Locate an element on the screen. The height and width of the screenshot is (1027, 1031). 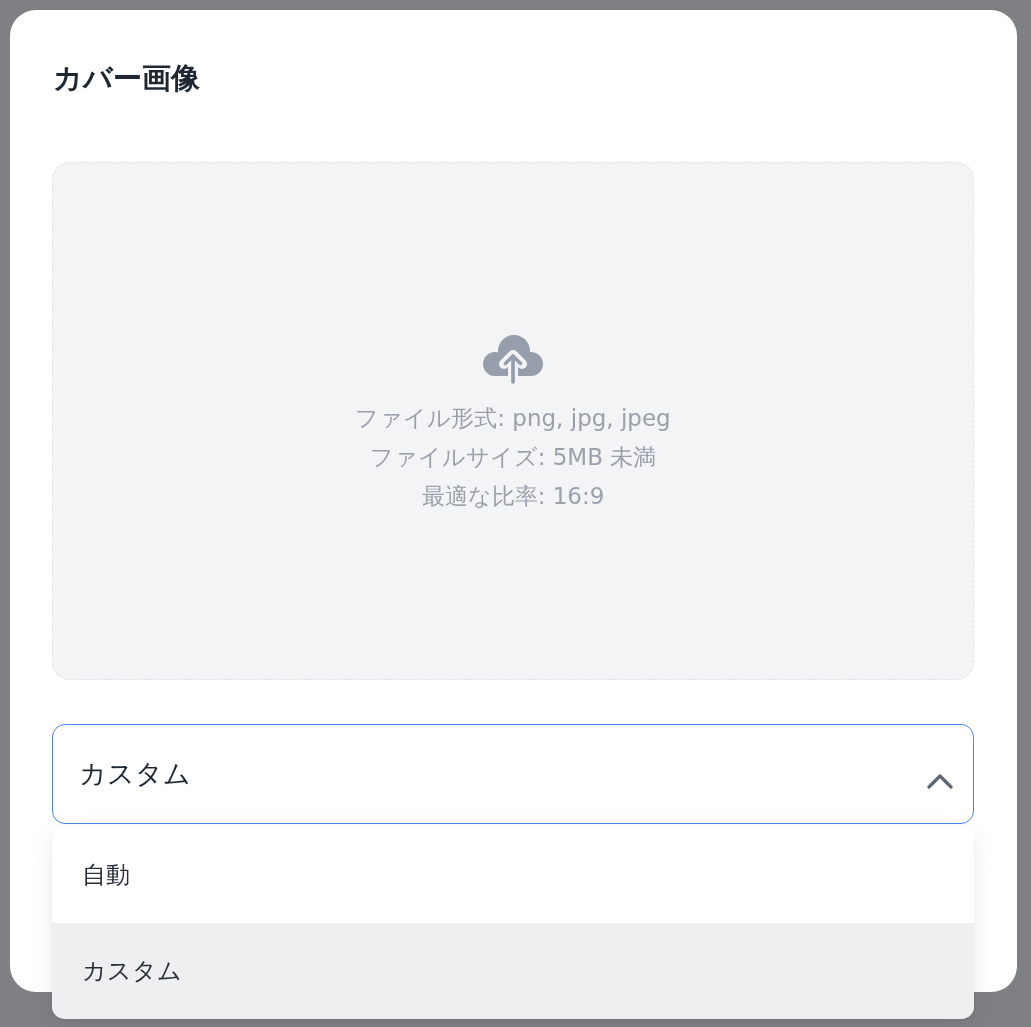
chevron-up-icon is located at coordinates (940, 781).